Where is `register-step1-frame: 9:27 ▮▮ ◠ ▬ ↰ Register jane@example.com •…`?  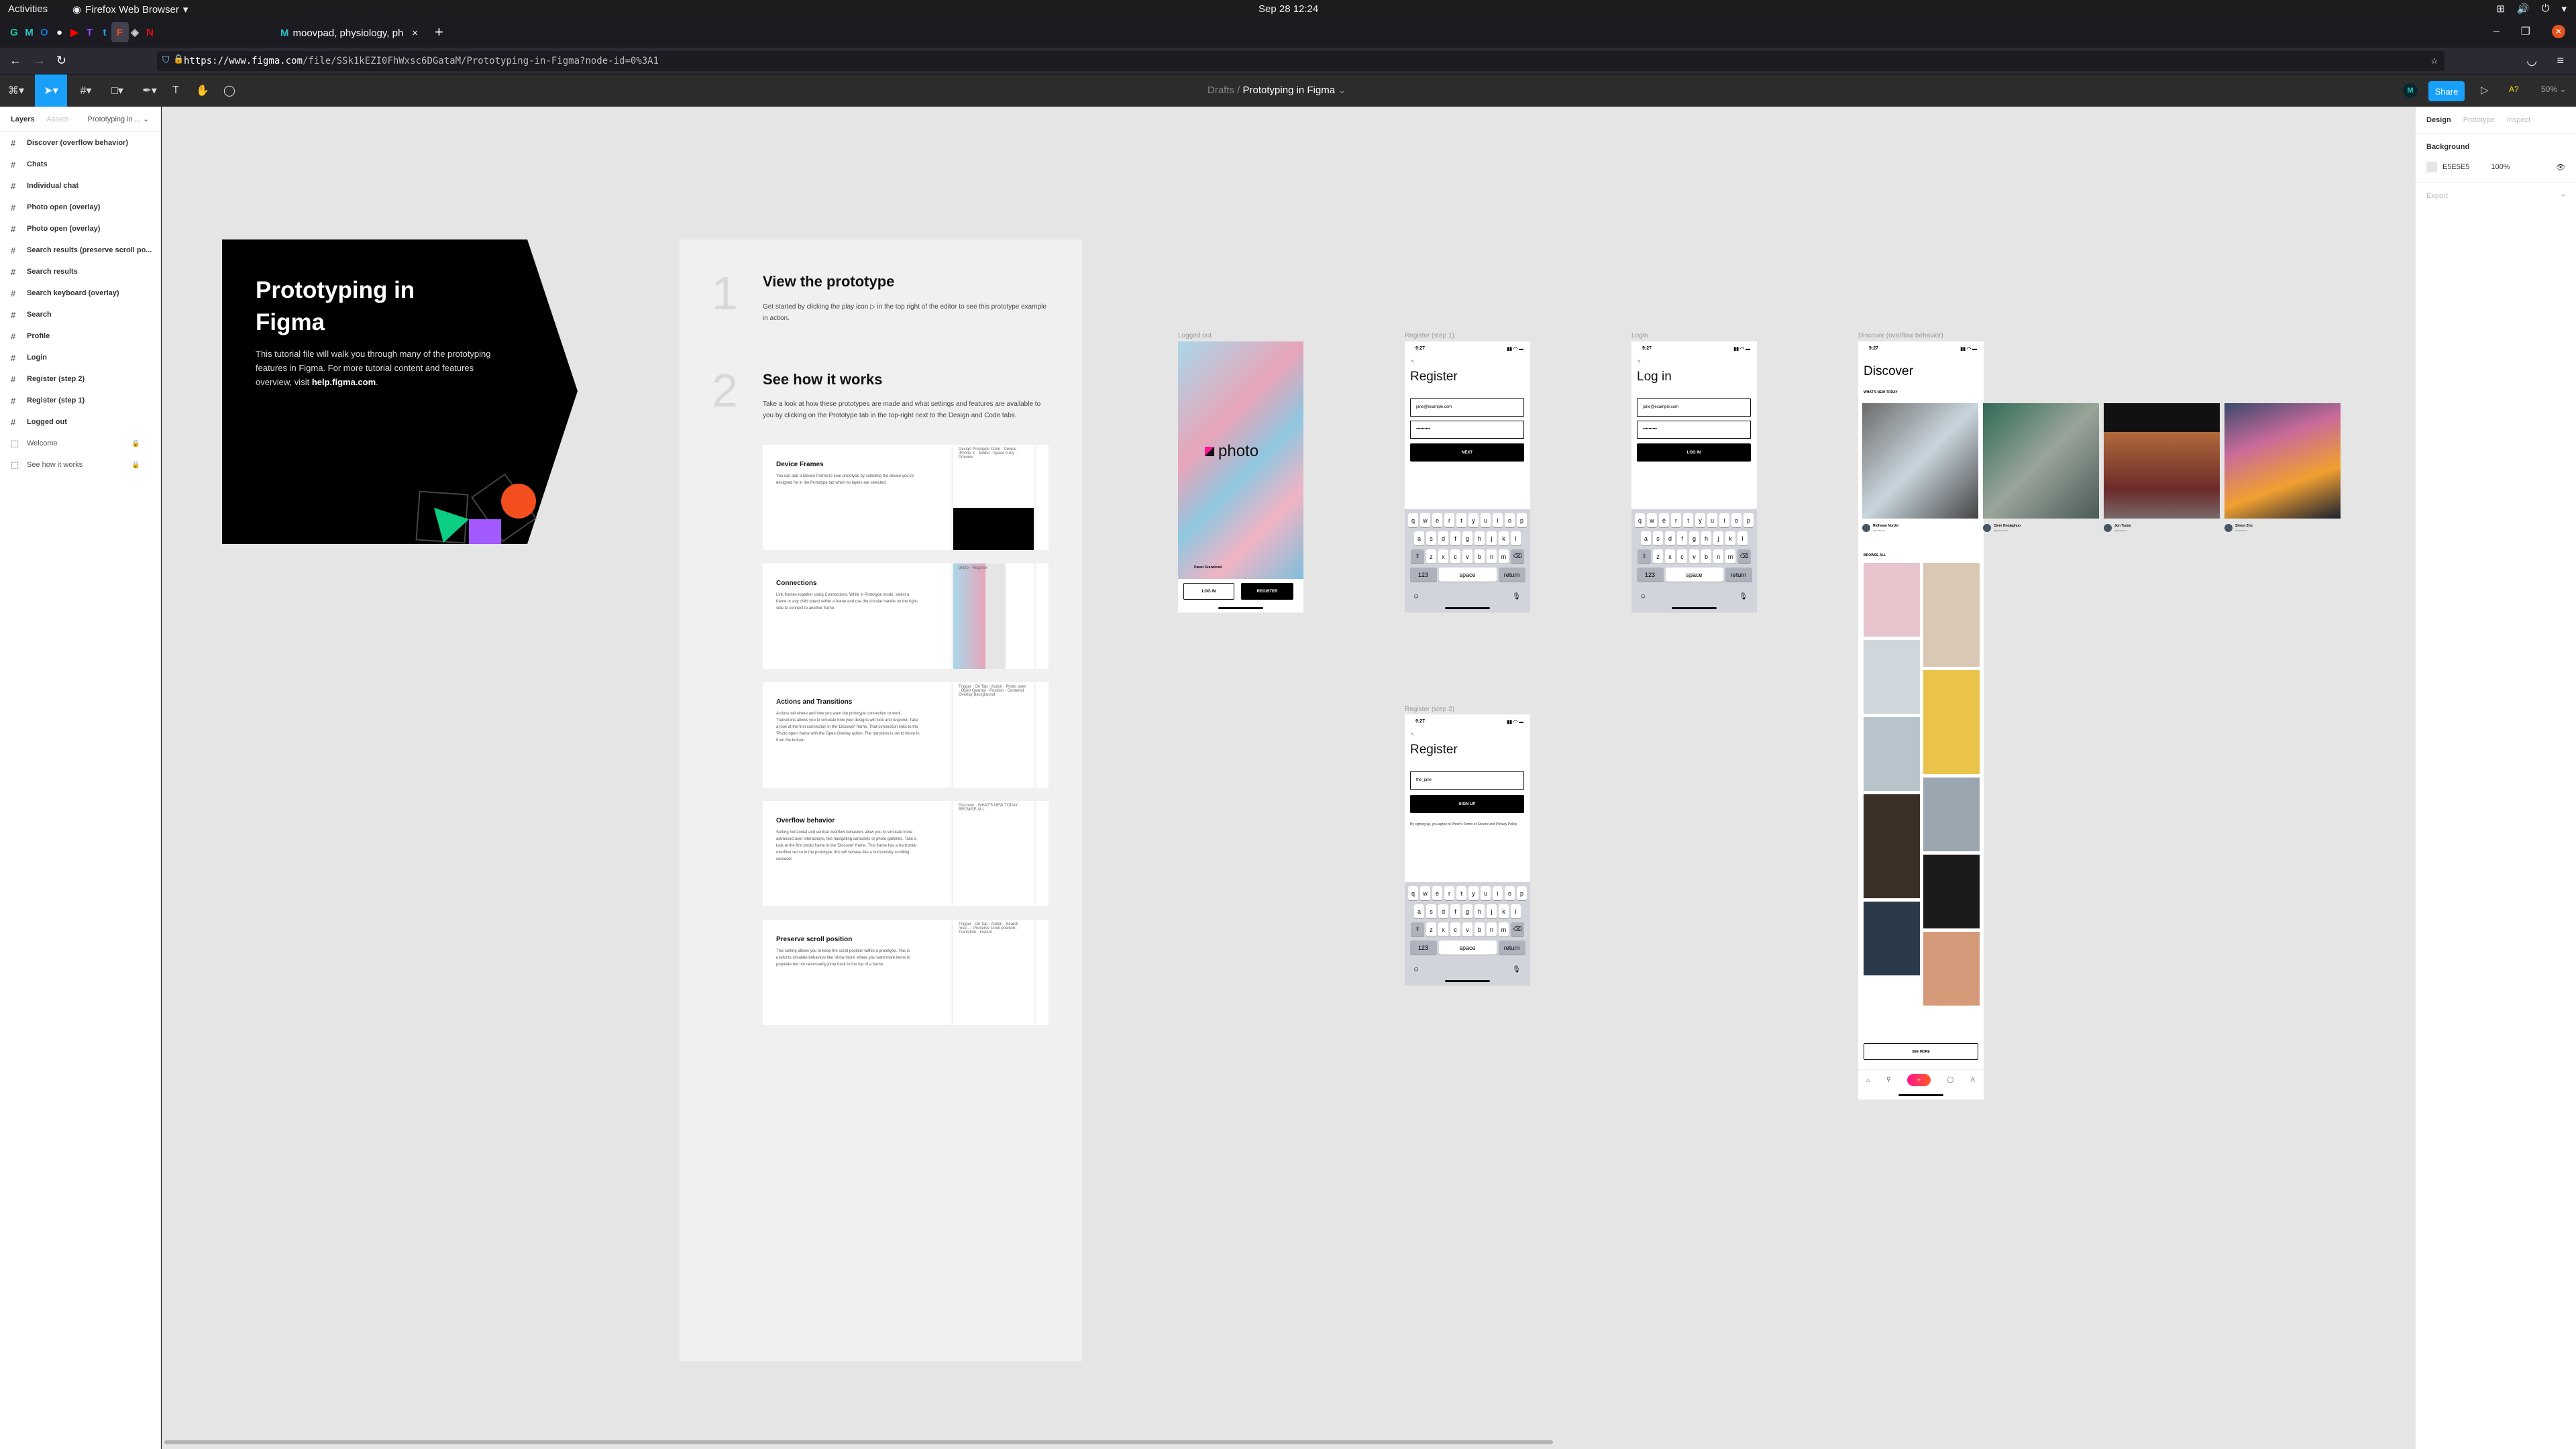
register-step1-frame: 9:27 ▮▮ ◠ ▬ ↰ Register jane@example.com •… is located at coordinates (1467, 476).